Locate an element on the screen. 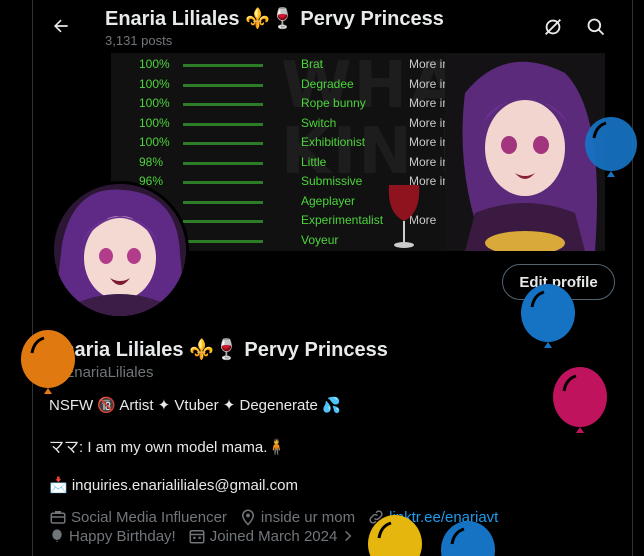 The image size is (644, 556). category-item: Social Media Influencer is located at coordinates (138, 517).